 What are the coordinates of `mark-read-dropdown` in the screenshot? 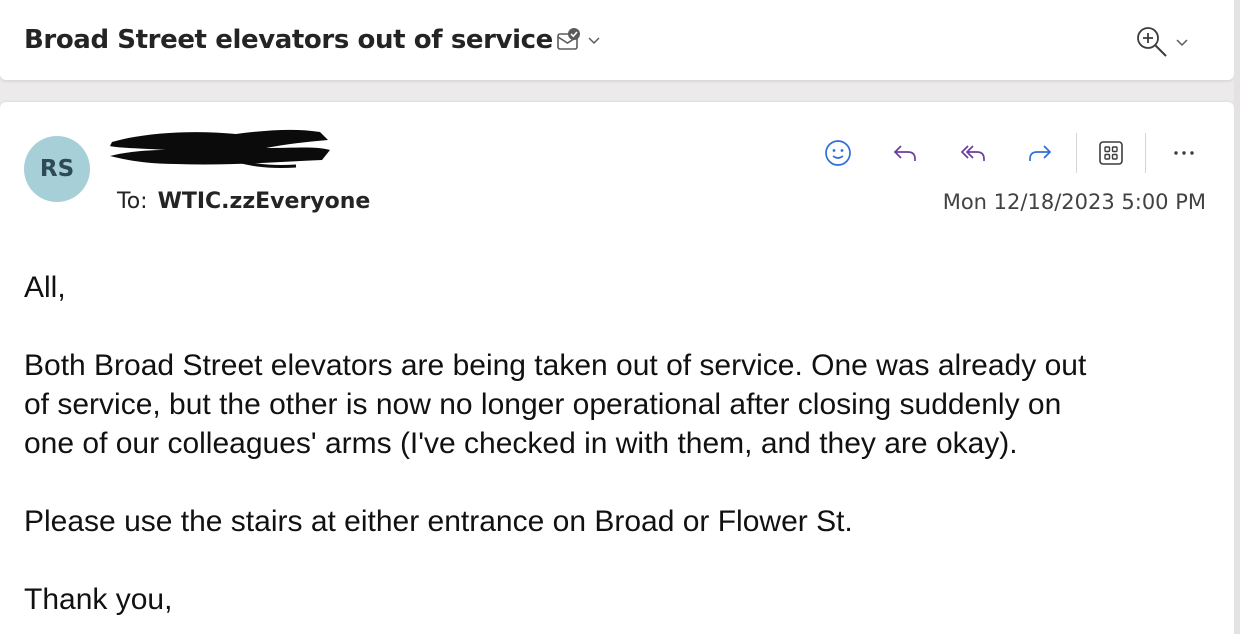 It's located at (579, 42).